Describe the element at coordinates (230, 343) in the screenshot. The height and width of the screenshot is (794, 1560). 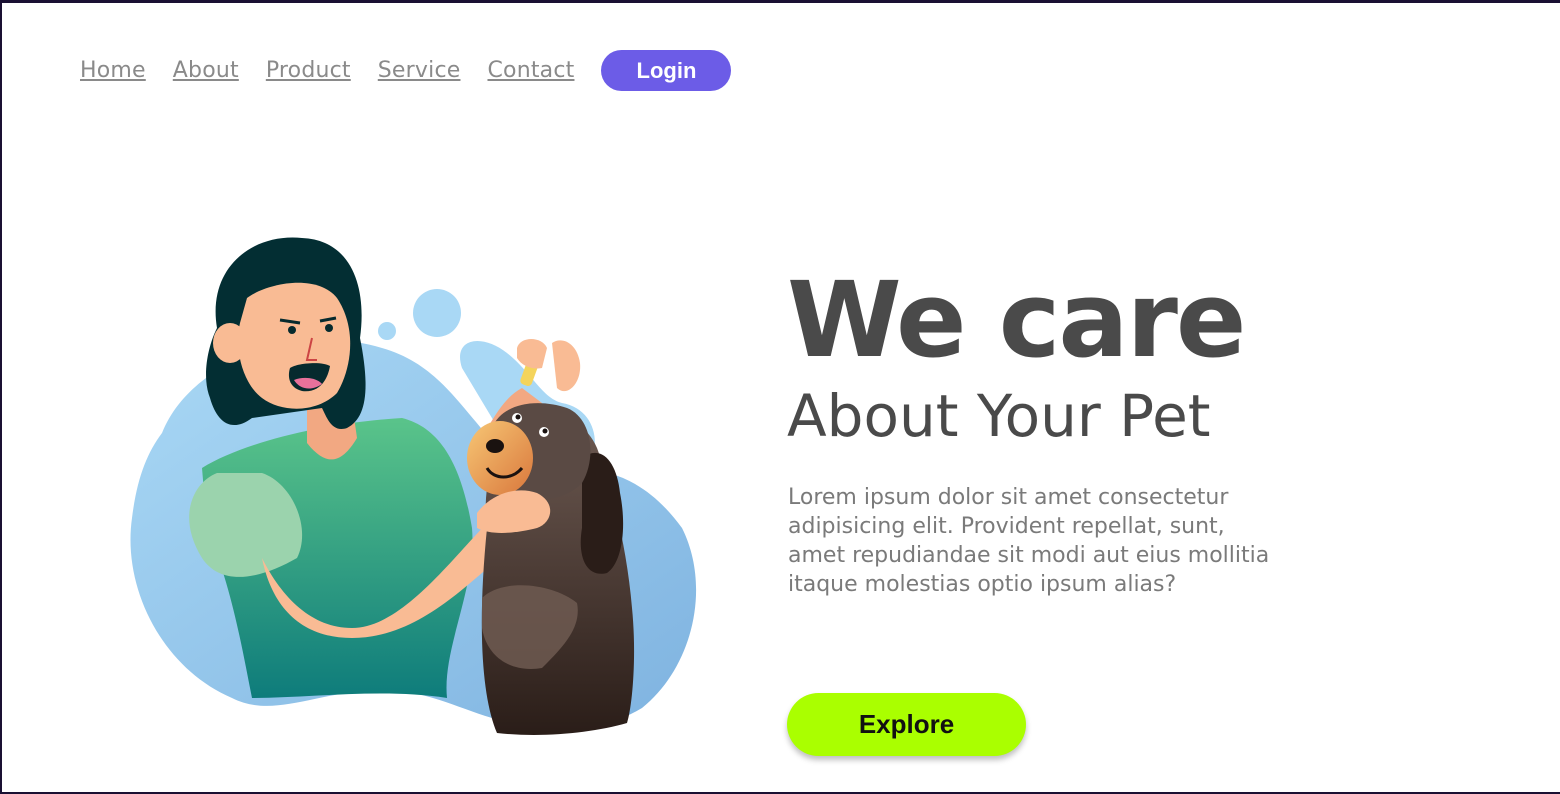
I see `woman-ear` at that location.